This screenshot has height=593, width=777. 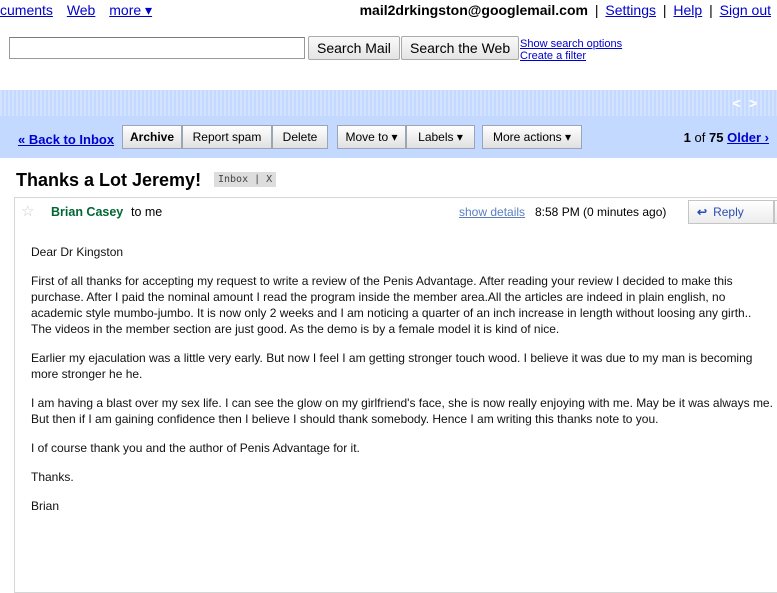 I want to click on sender-name: Brian Casey, so click(x=87, y=212).